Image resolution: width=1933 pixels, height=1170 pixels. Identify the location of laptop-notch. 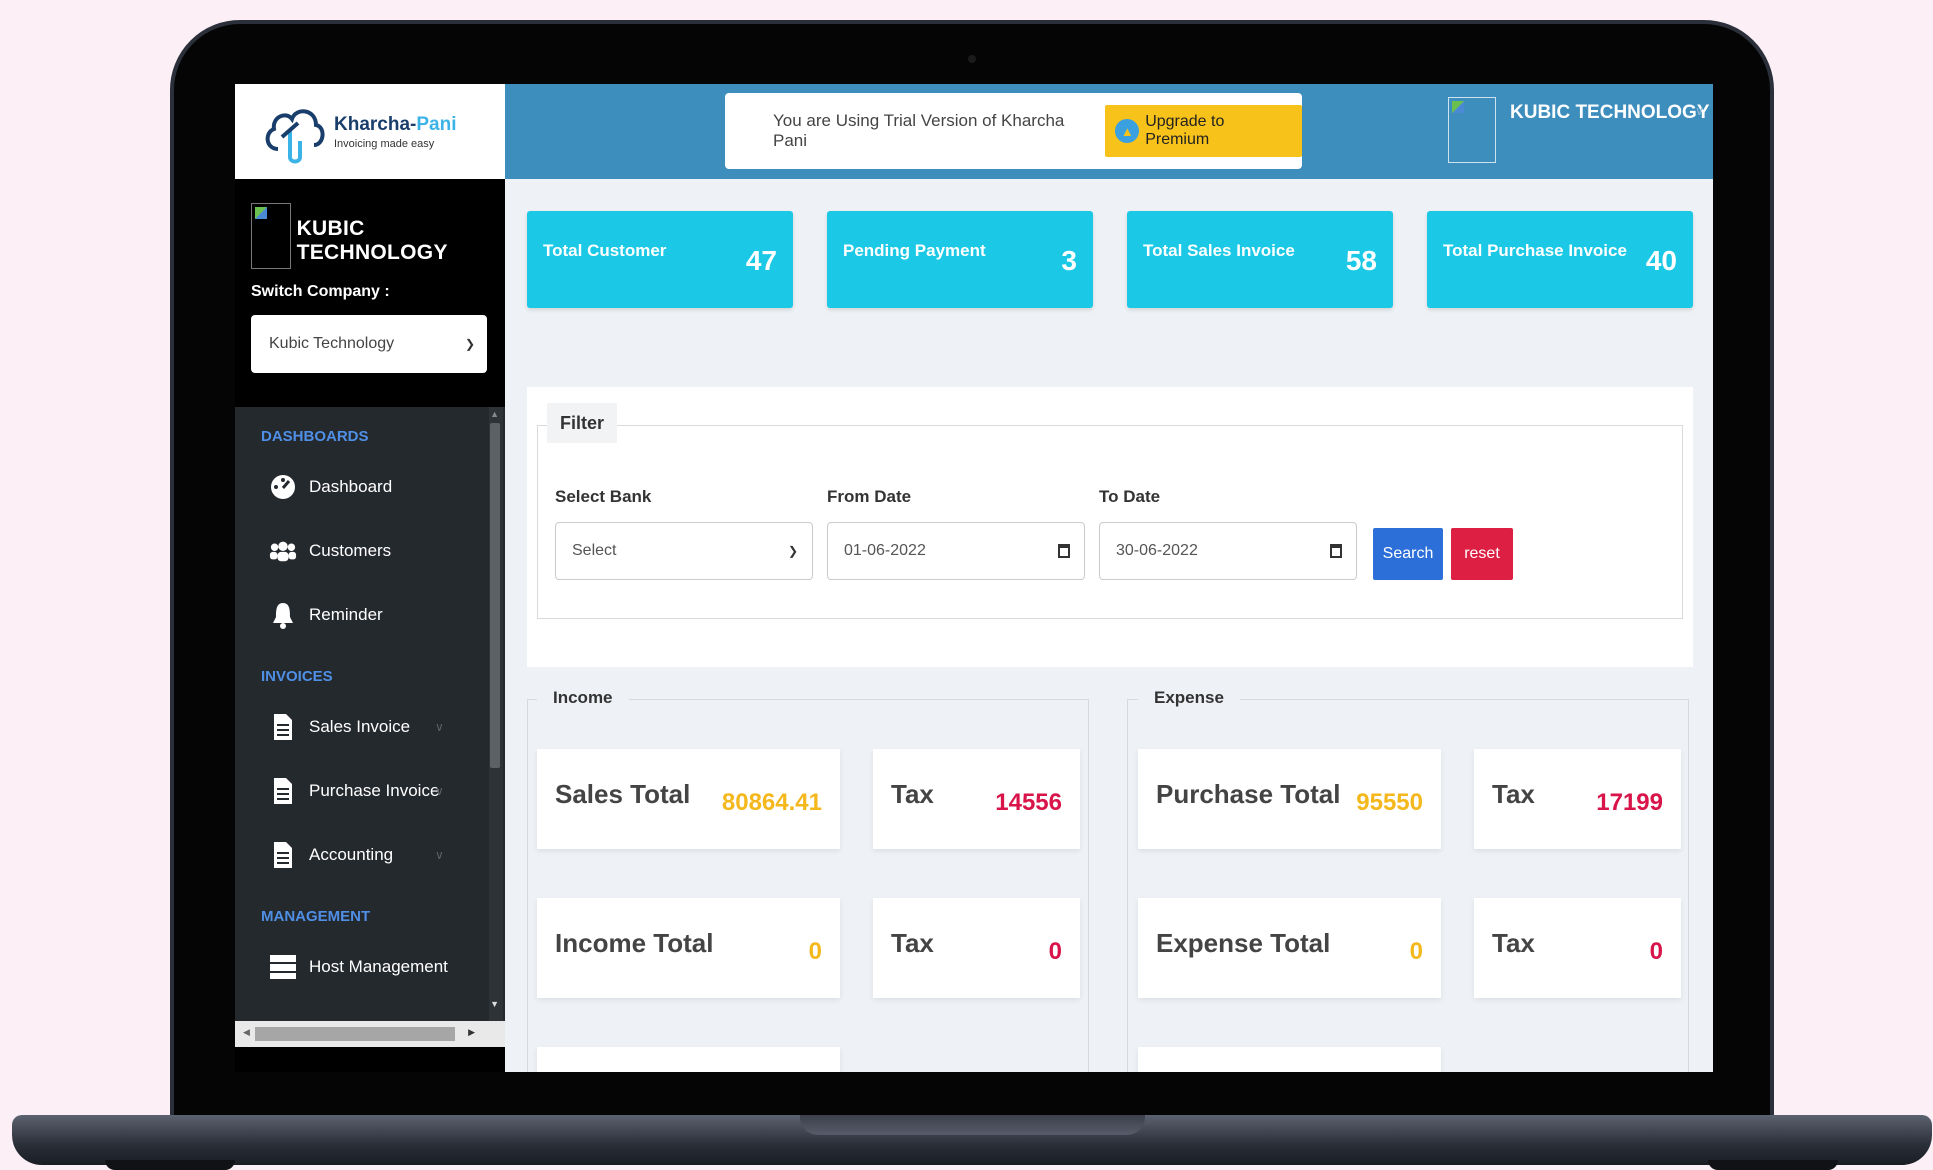
(972, 1125).